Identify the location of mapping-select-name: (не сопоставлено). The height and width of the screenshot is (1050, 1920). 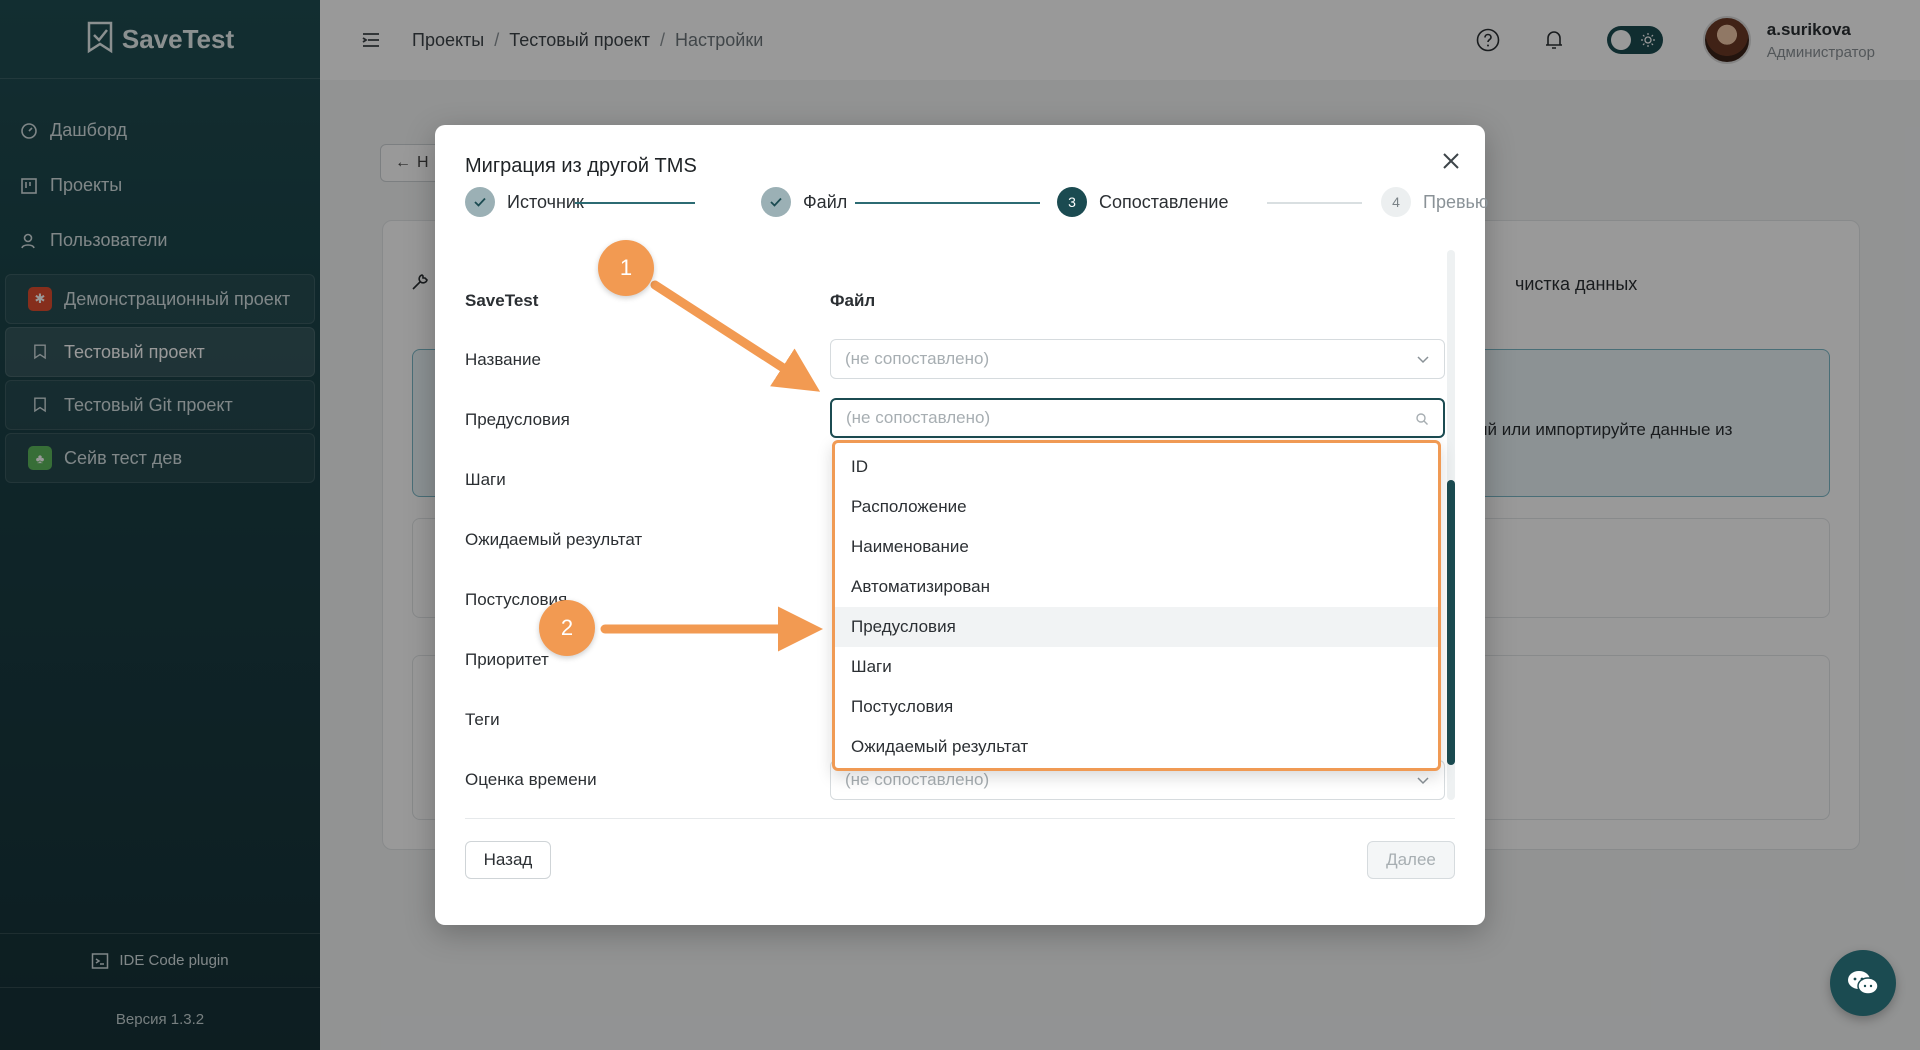
(1137, 359).